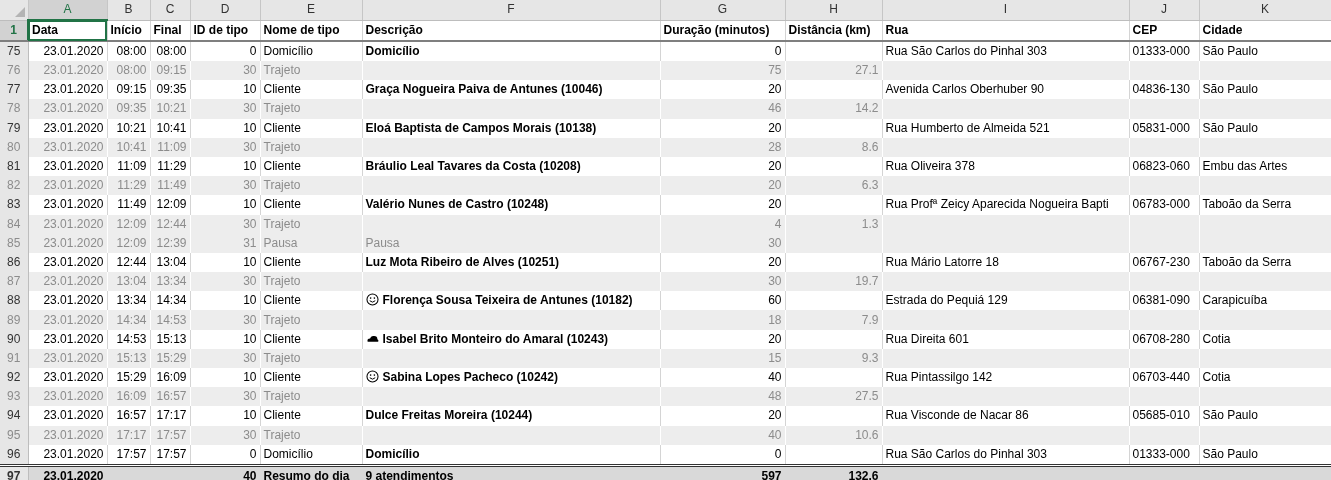 This screenshot has width=1331, height=480. I want to click on table-cell: 46, so click(722, 109).